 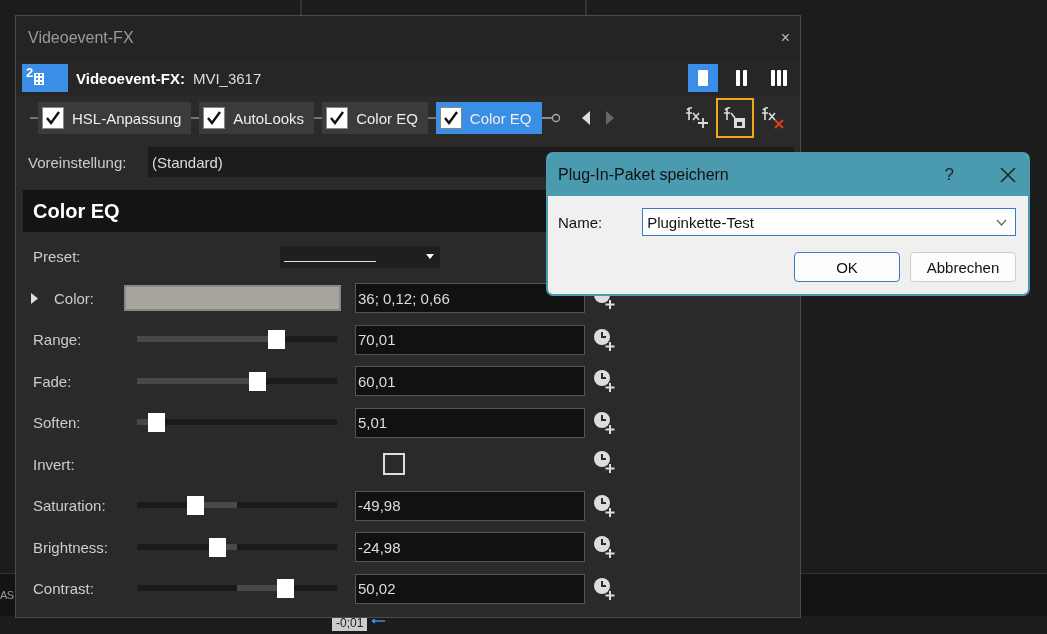 What do you see at coordinates (64, 589) in the screenshot?
I see `parameter-label: Contrast:` at bounding box center [64, 589].